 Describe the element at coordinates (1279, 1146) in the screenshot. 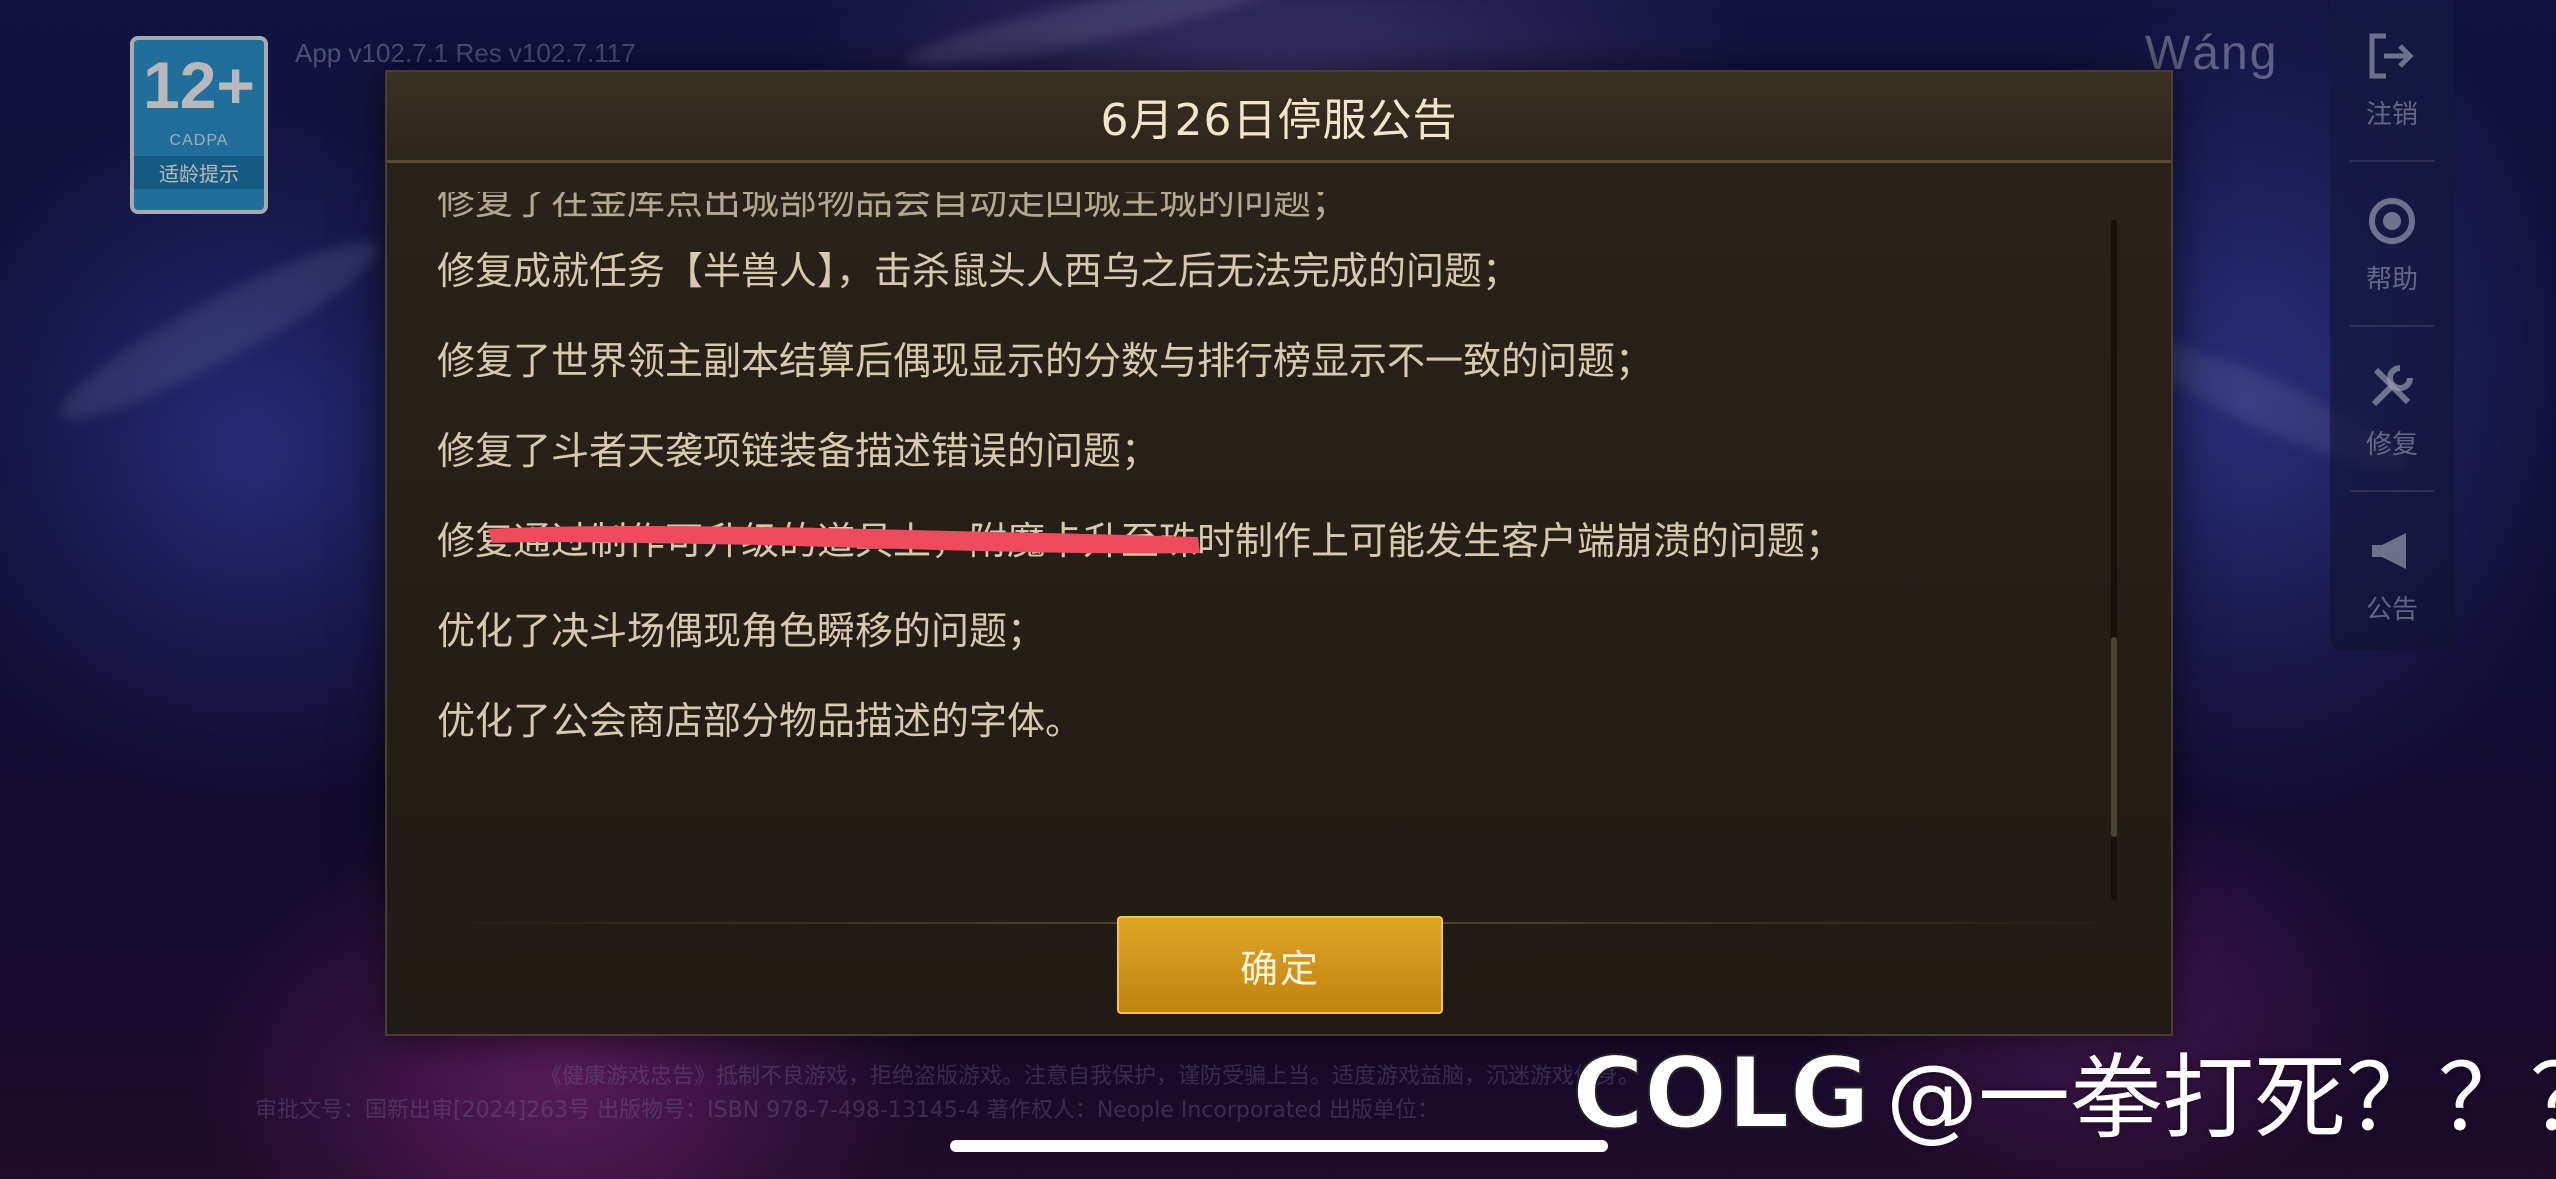

I see `home-indicator` at that location.